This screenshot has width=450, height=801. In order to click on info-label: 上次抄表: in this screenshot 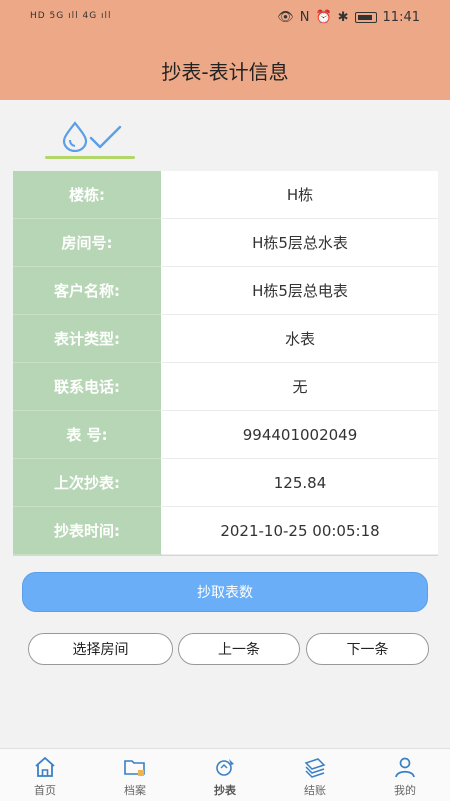, I will do `click(87, 483)`.